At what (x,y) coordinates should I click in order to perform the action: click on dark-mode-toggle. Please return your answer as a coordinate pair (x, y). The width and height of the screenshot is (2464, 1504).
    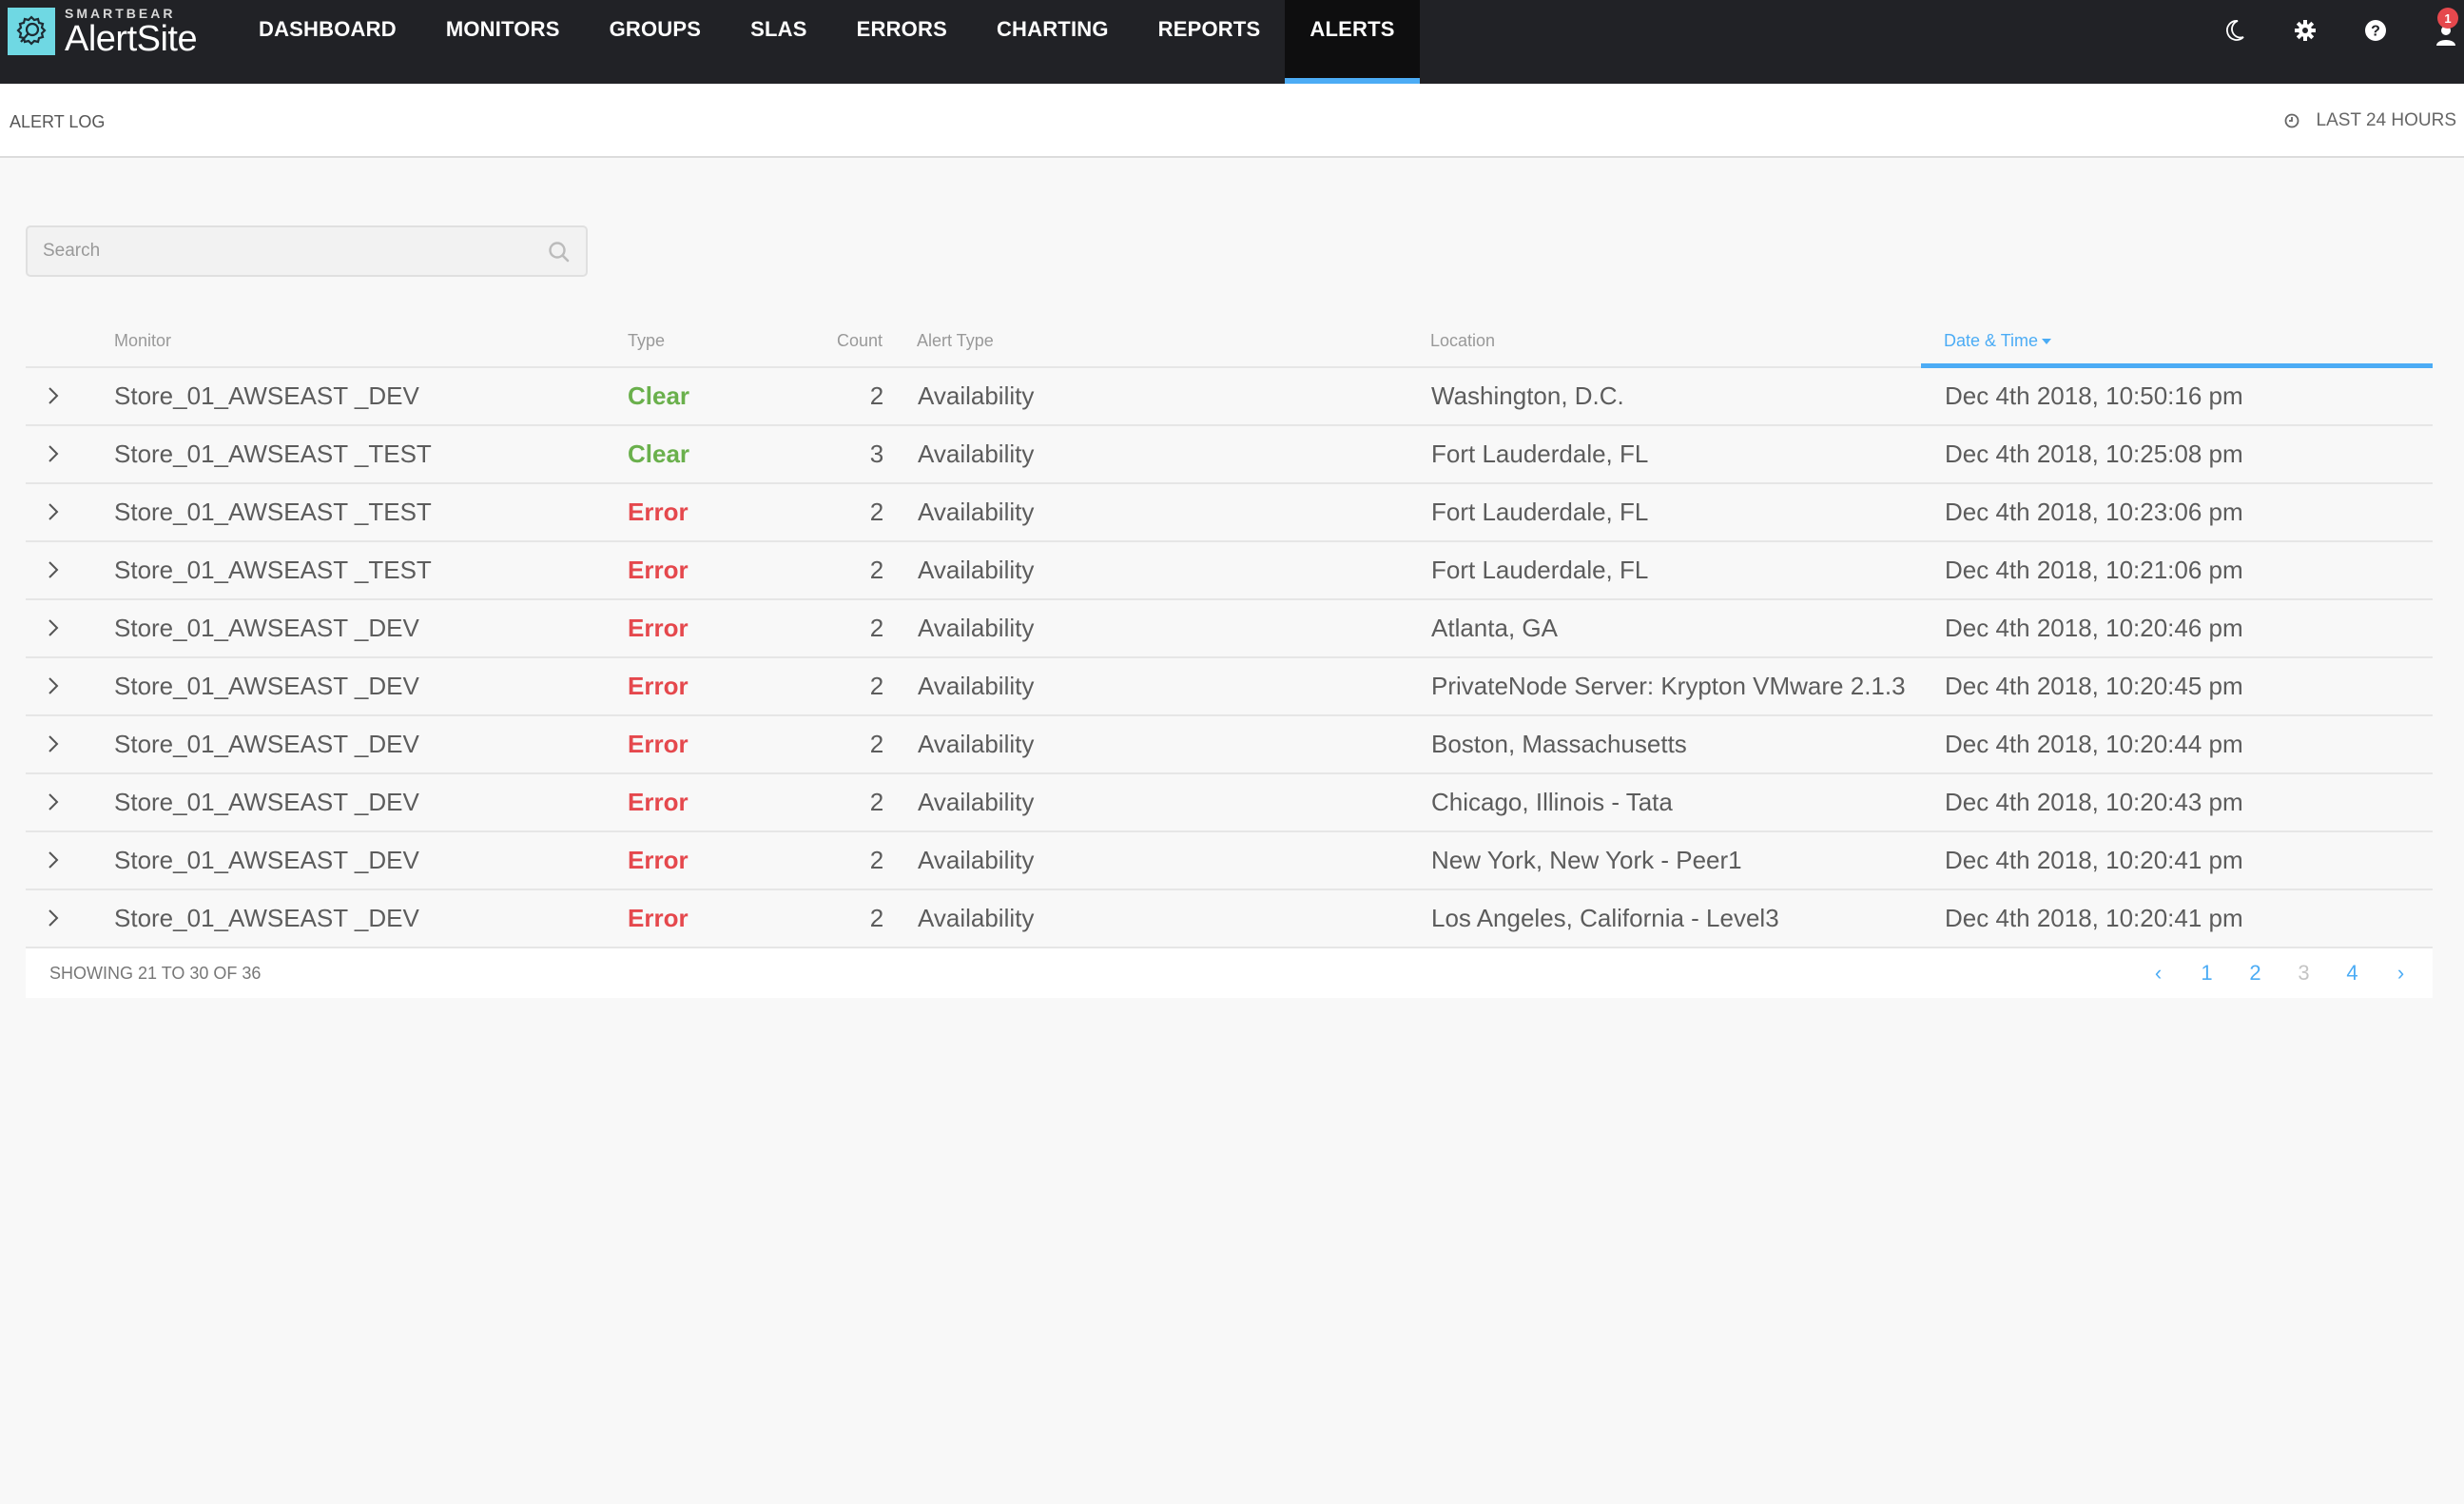
    Looking at the image, I should click on (2235, 30).